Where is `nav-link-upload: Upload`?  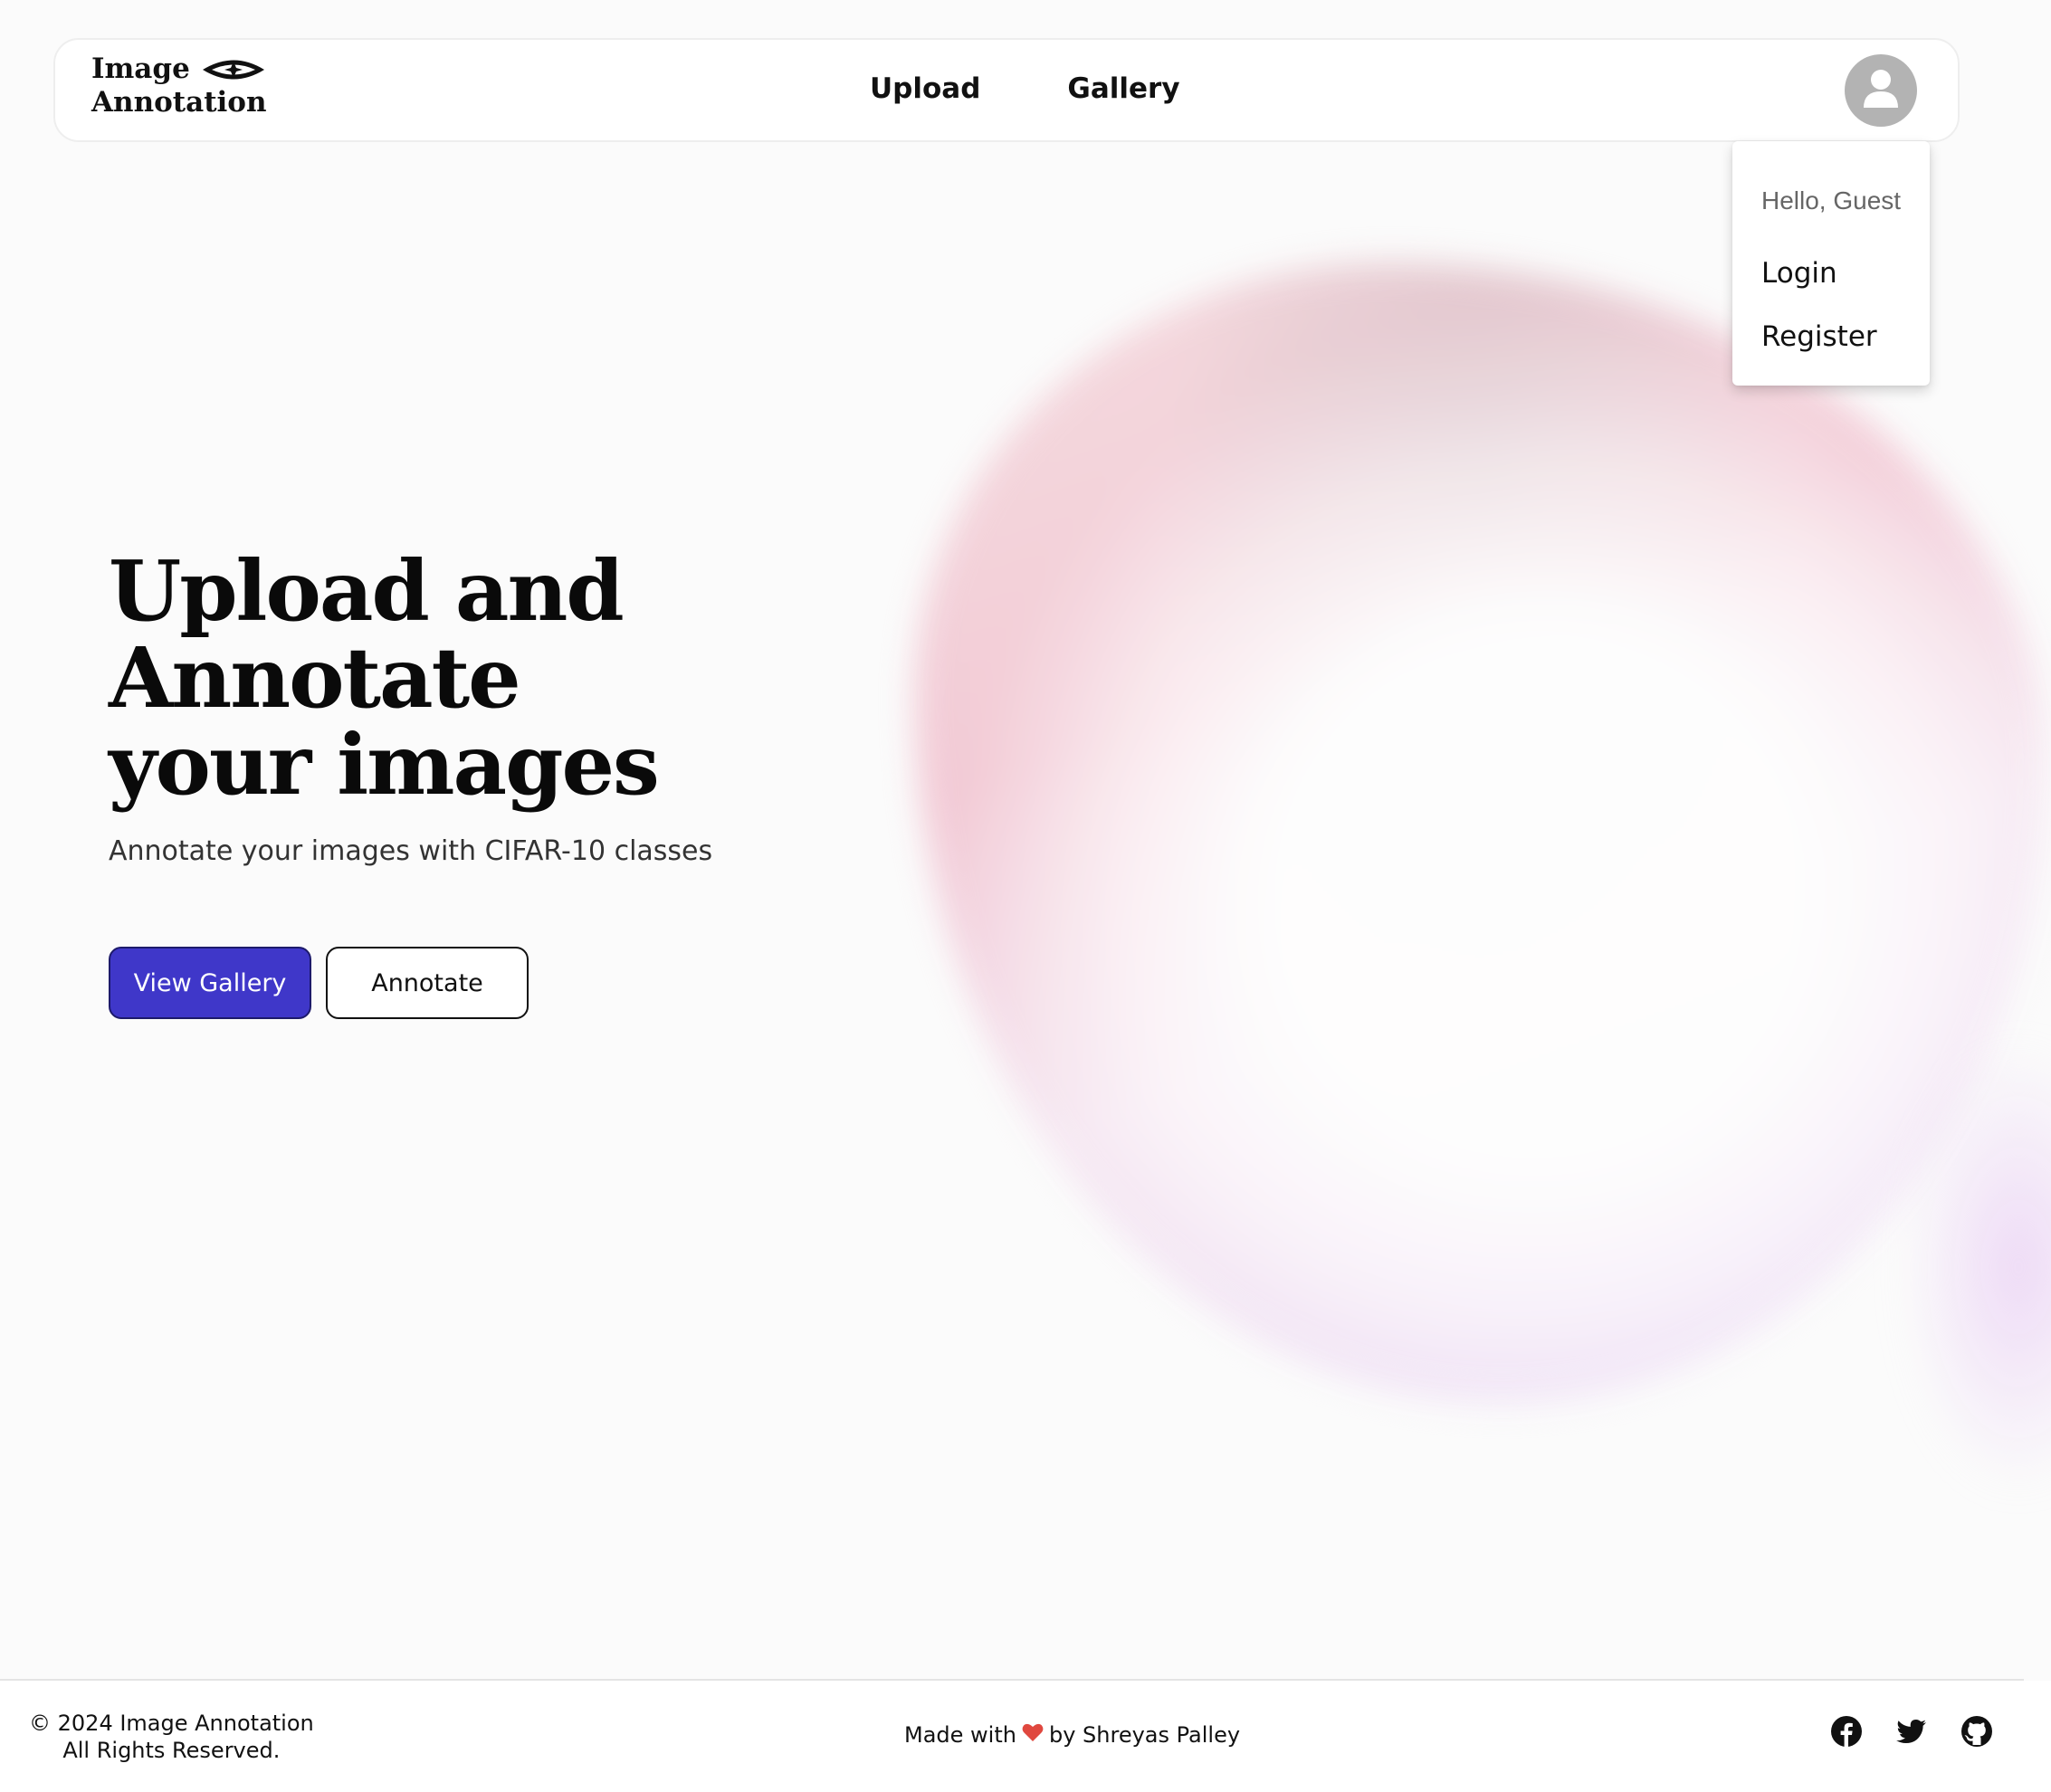
nav-link-upload: Upload is located at coordinates (925, 88).